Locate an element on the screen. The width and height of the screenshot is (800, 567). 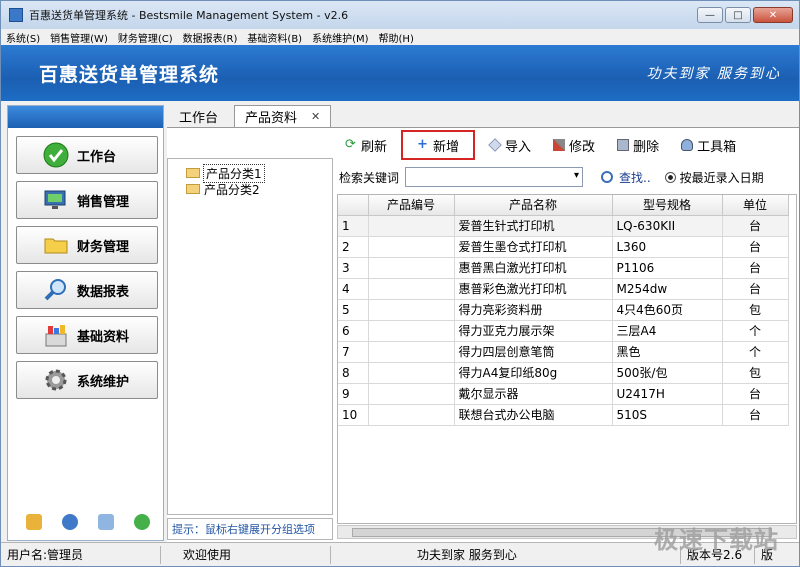
table-row: 8 得力A4复印纸80g 500张/包包 is located at coordinates (563, 373).